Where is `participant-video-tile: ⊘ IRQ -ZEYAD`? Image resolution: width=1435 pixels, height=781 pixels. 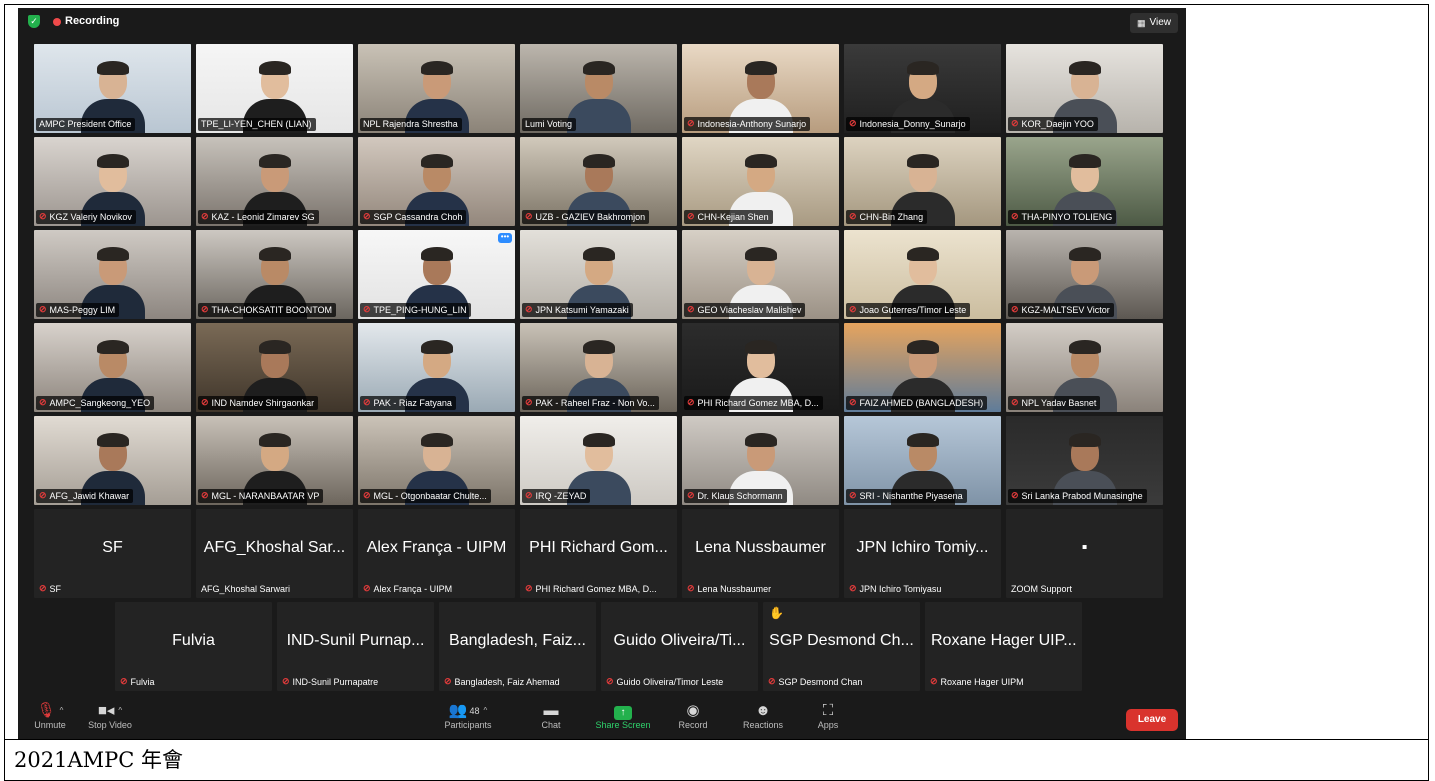
participant-video-tile: ⊘ IRQ -ZEYAD is located at coordinates (598, 460).